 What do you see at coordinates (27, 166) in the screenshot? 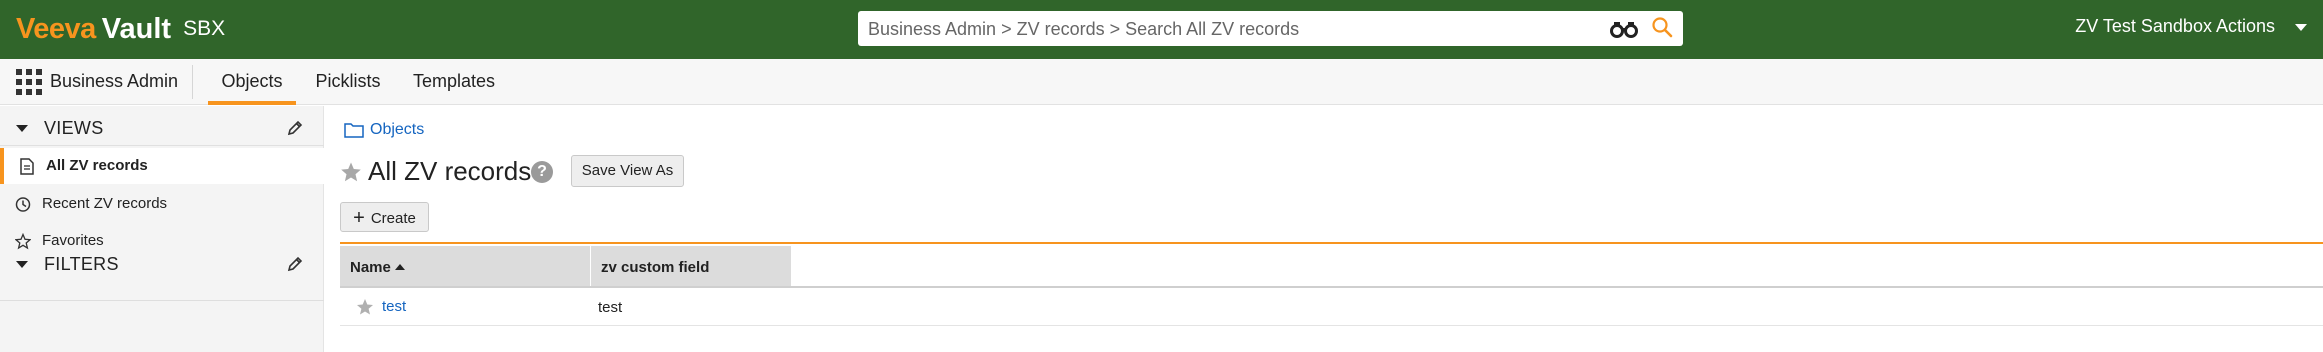
I see `document-icon` at bounding box center [27, 166].